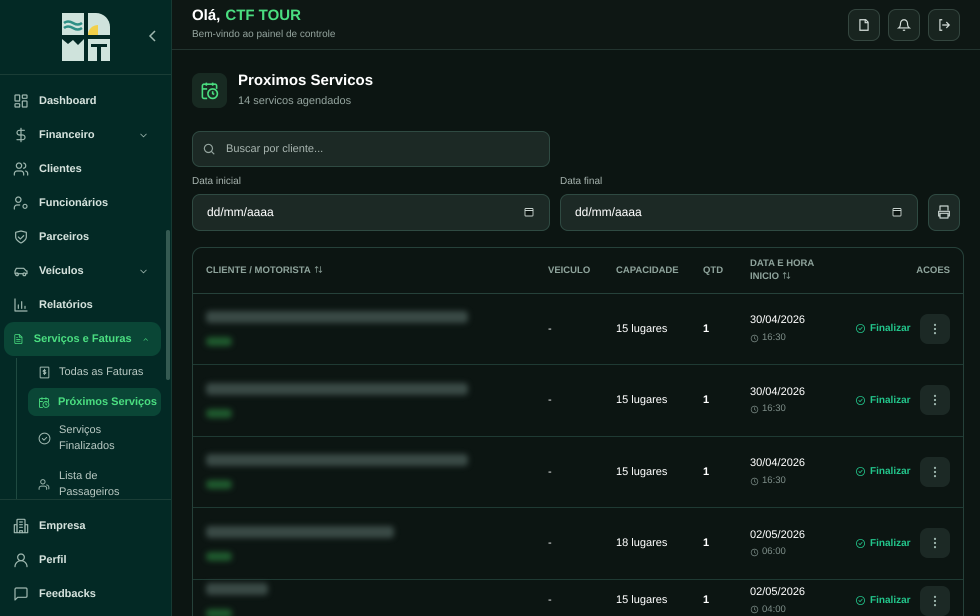  Describe the element at coordinates (295, 101) in the screenshot. I see `page-subtitle: 14 servicos agendados` at that location.